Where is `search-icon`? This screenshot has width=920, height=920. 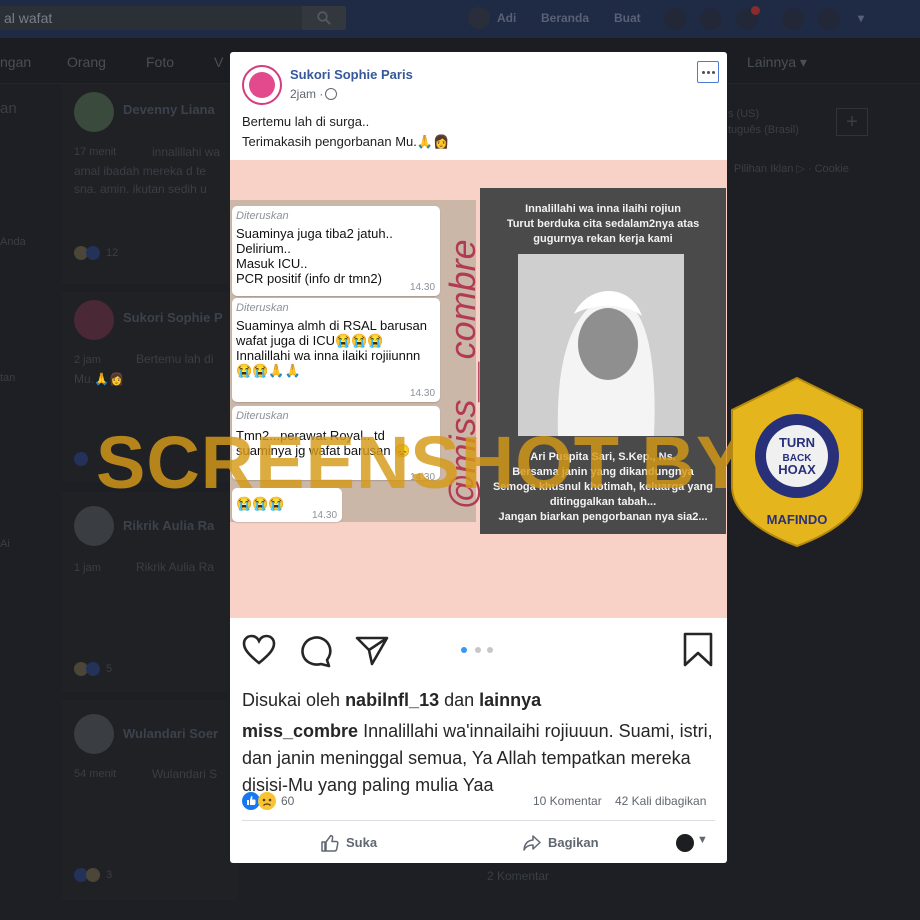
search-icon is located at coordinates (324, 18).